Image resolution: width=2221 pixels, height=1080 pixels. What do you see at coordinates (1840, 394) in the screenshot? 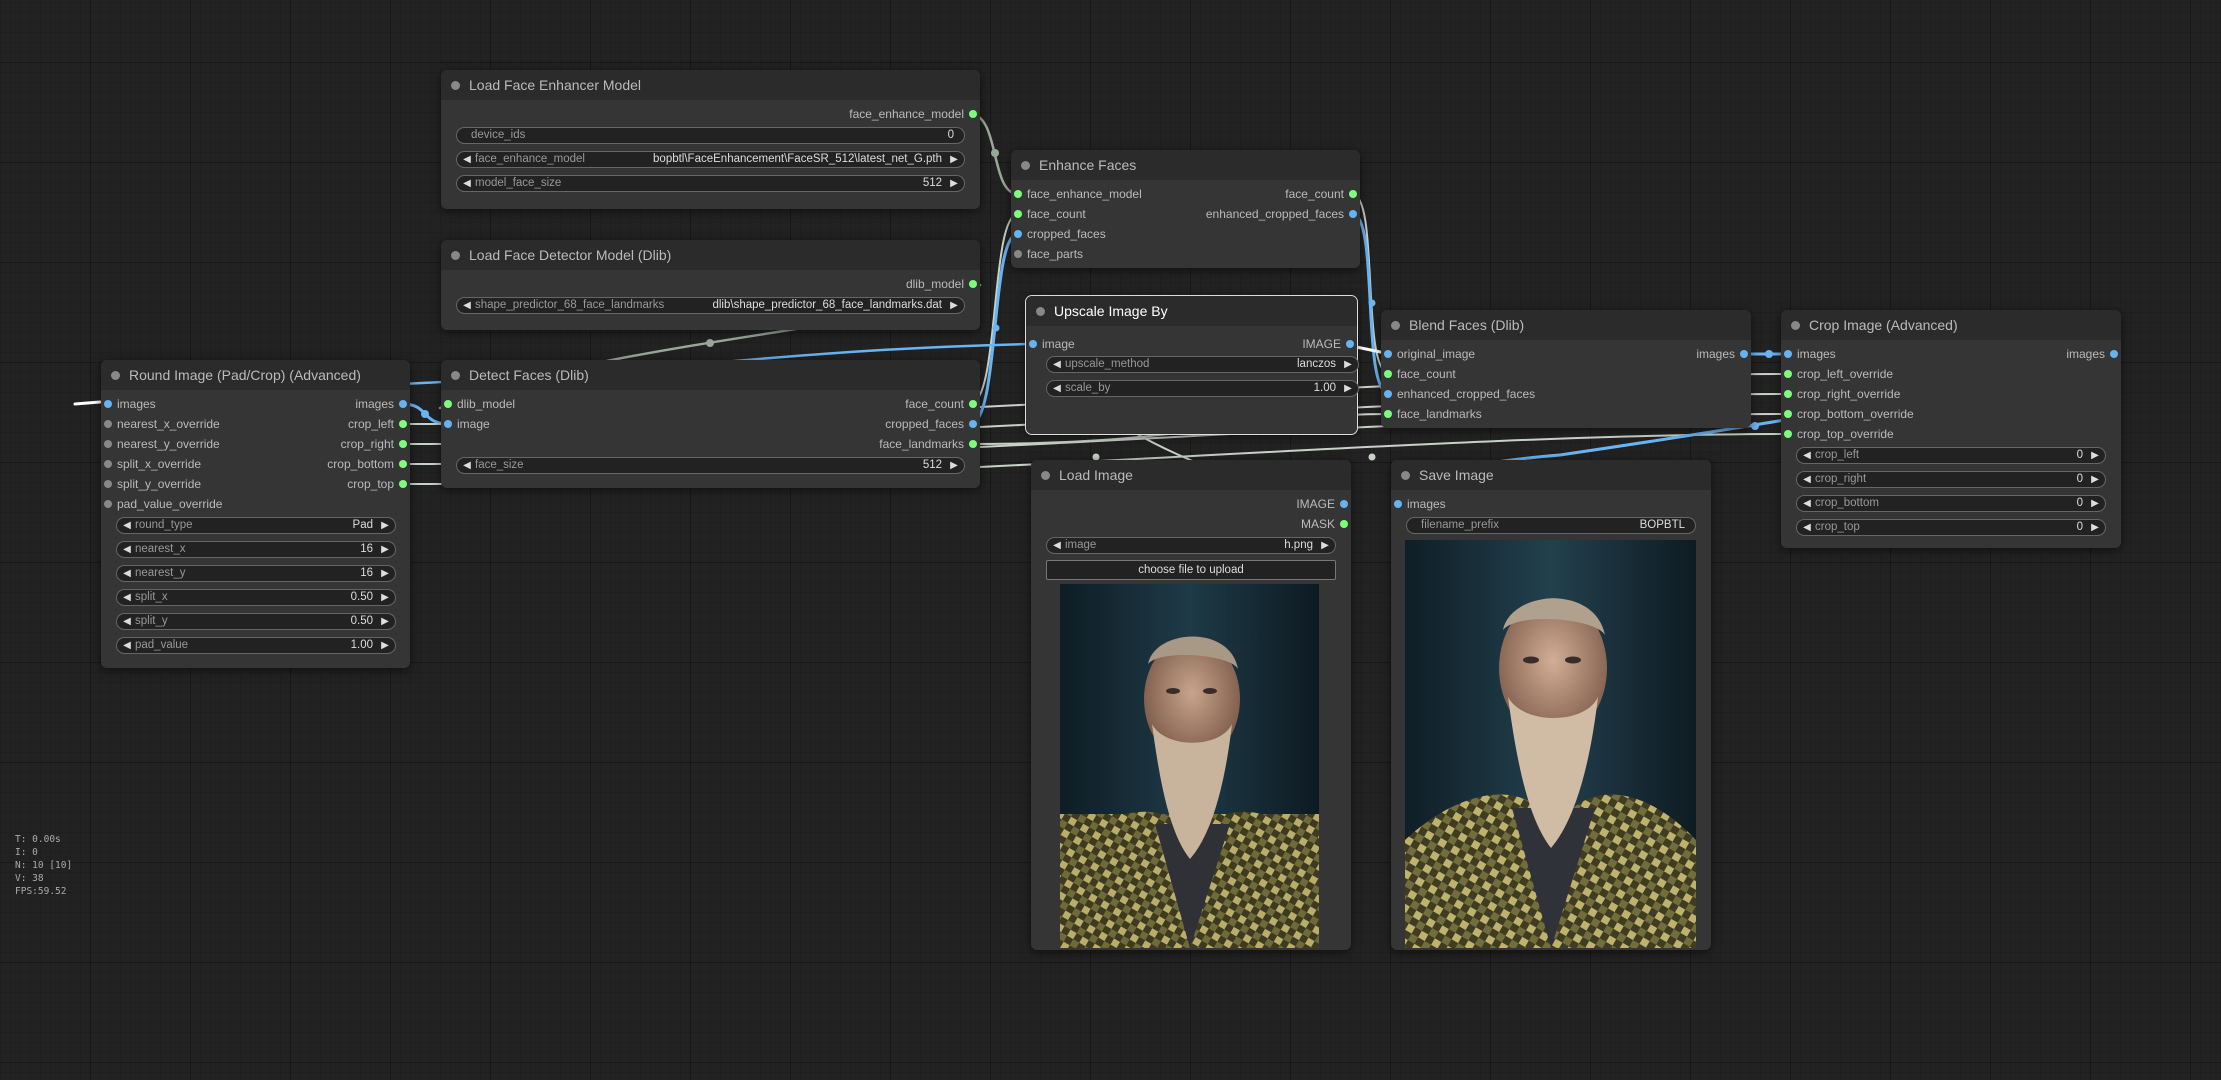
I see `input-crop-right-override: crop_right_override` at bounding box center [1840, 394].